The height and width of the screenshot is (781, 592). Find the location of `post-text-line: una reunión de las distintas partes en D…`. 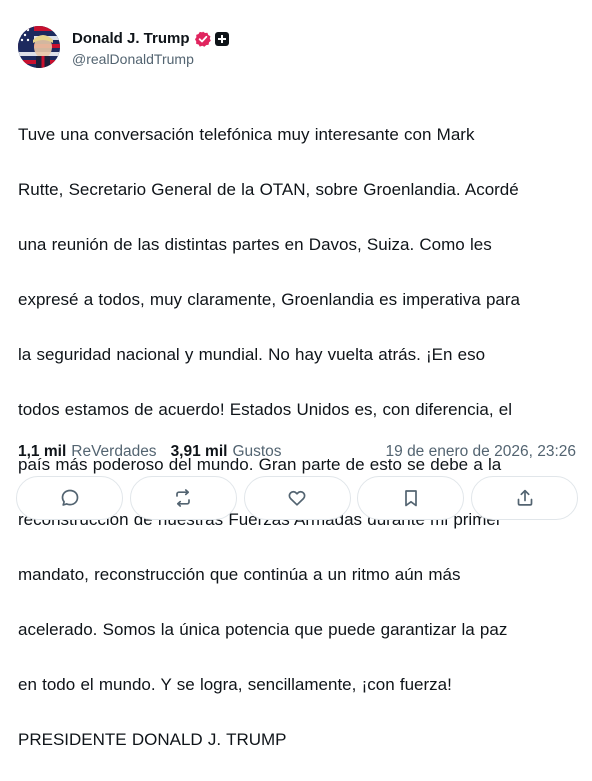

post-text-line: una reunión de las distintas partes en D… is located at coordinates (255, 244).